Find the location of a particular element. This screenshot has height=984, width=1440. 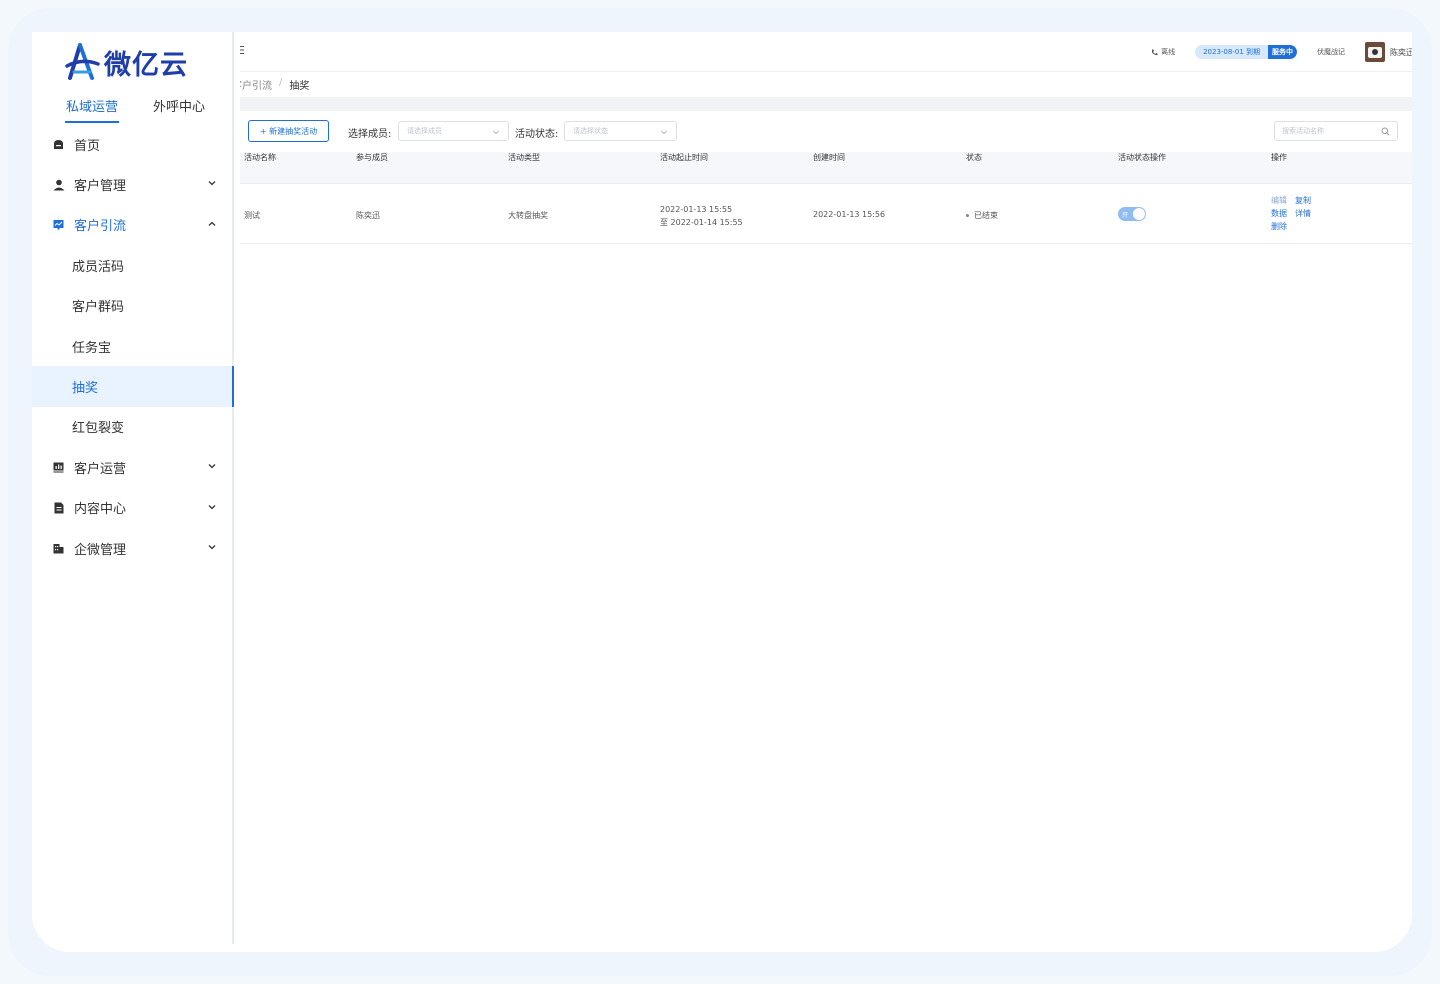

sidebar-item-label: 抽奖 is located at coordinates (85, 389).